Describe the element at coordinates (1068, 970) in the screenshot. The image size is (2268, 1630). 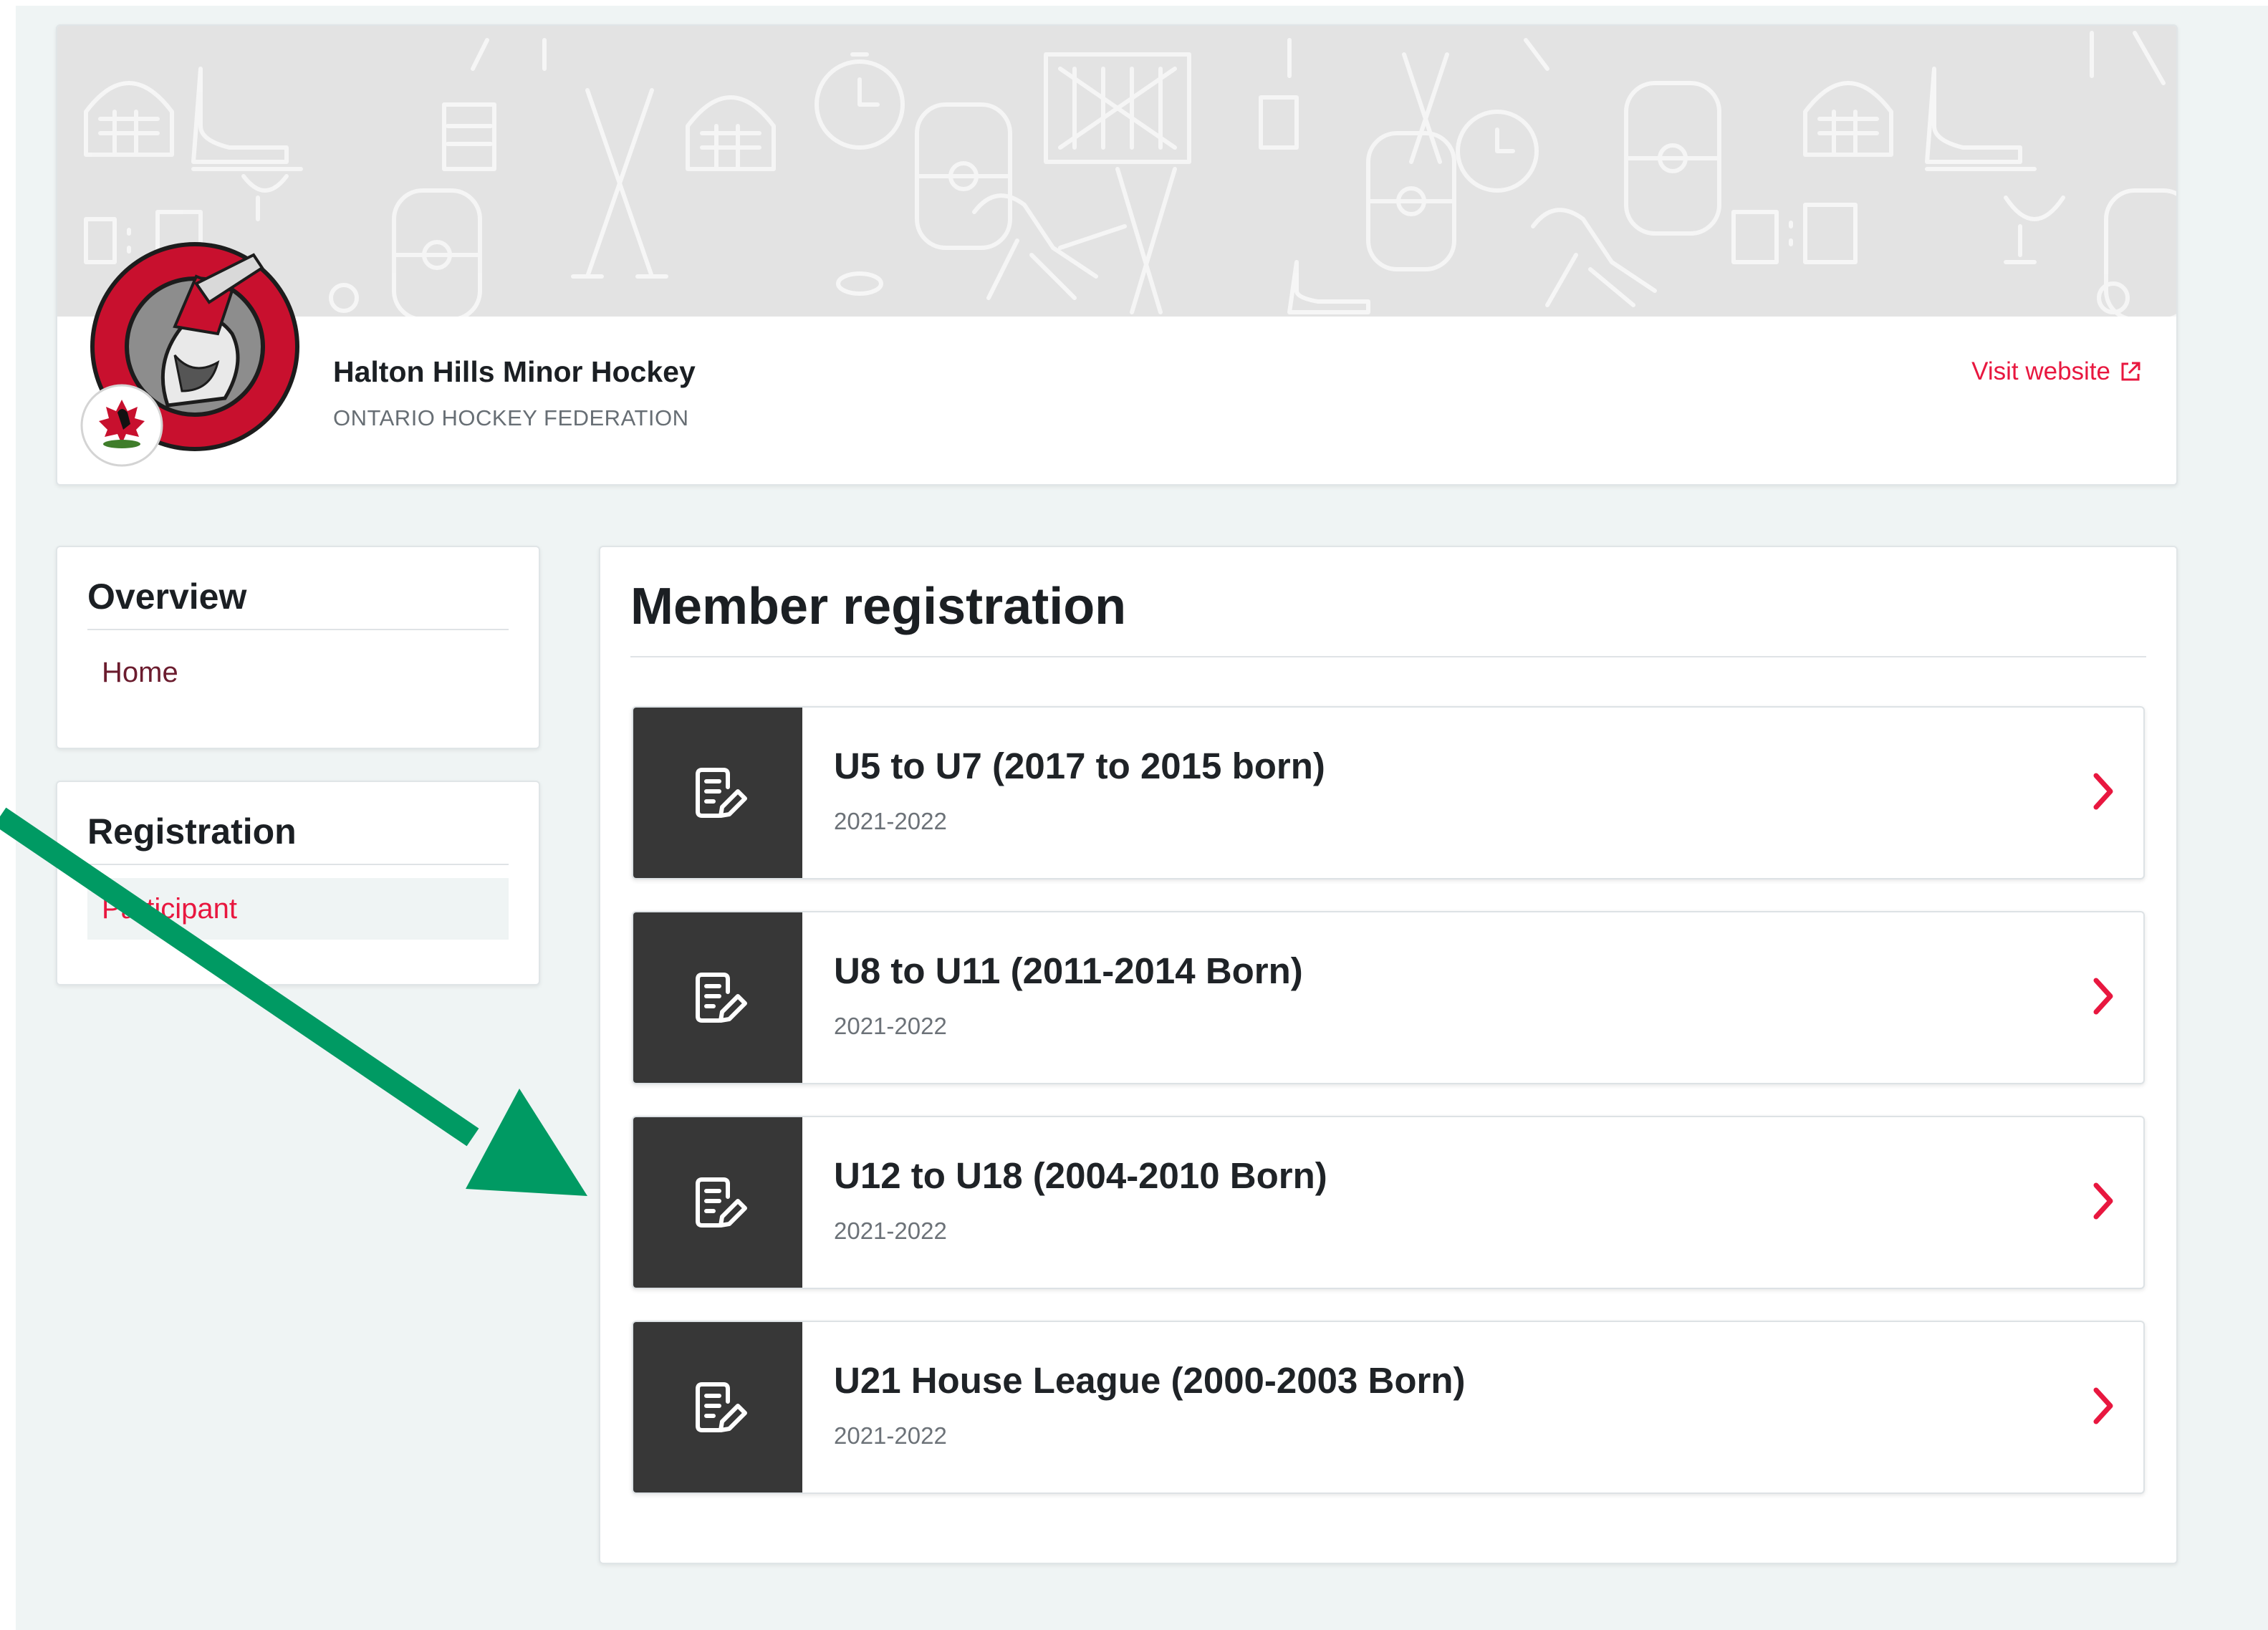
I see `registration-title: U8 to U11 (2011-2014 Born)` at that location.